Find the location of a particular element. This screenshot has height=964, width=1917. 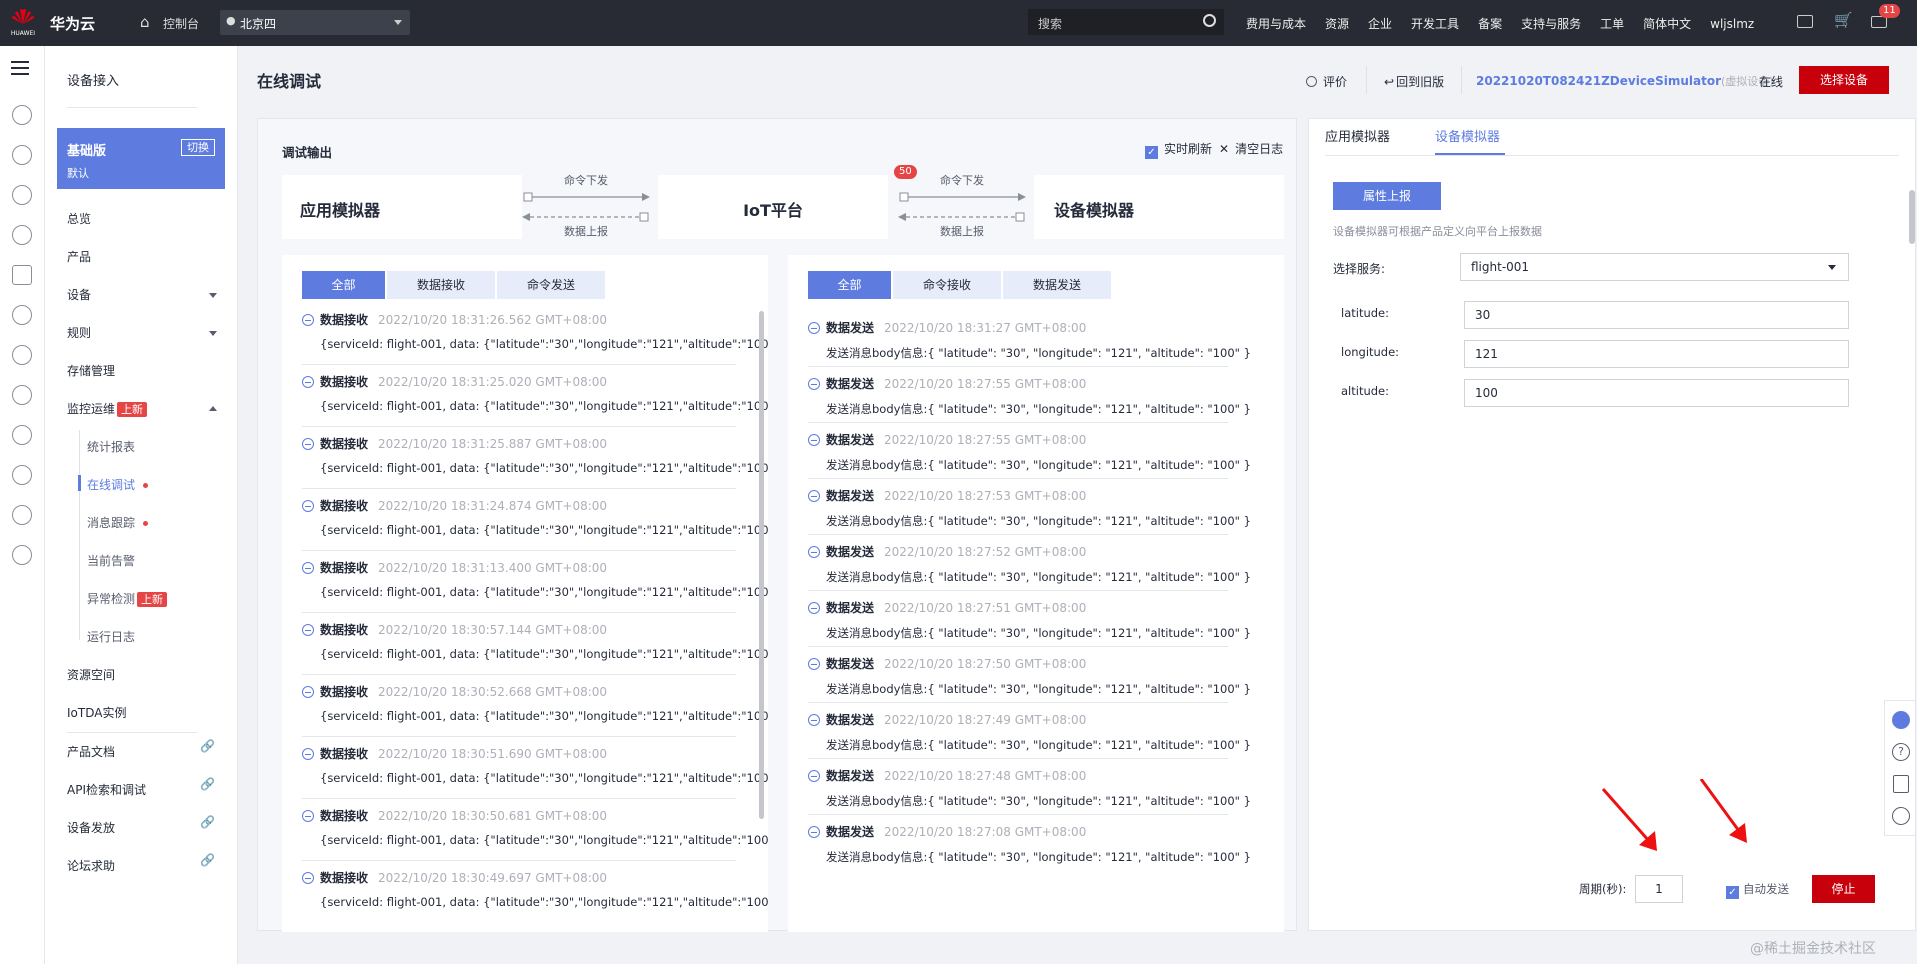

edition-card: 基础版 切换 默认 is located at coordinates (141, 158).